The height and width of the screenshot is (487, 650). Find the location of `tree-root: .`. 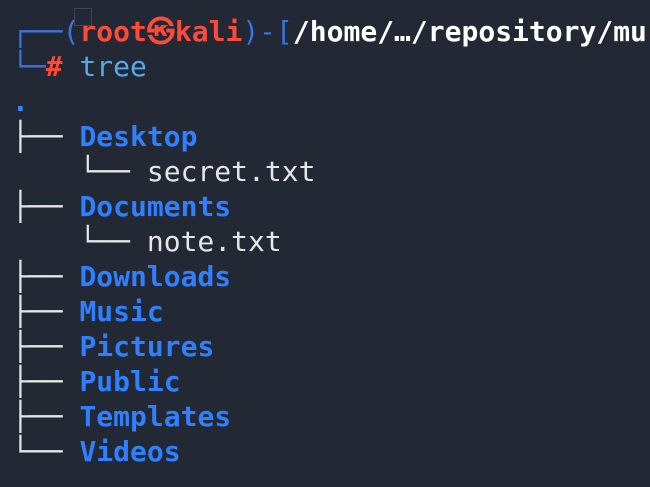

tree-root: . is located at coordinates (20, 101).